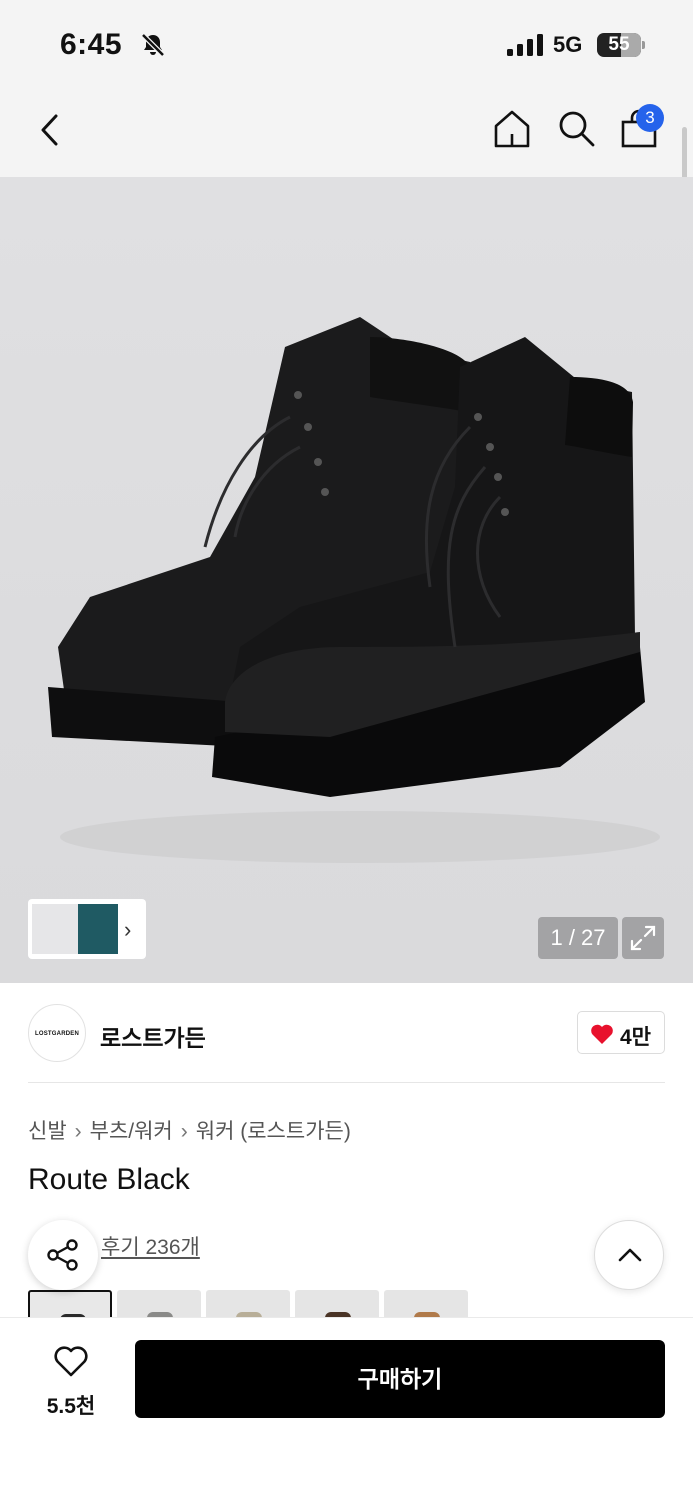 The image size is (693, 1500). Describe the element at coordinates (576, 128) in the screenshot. I see `search-icon` at that location.